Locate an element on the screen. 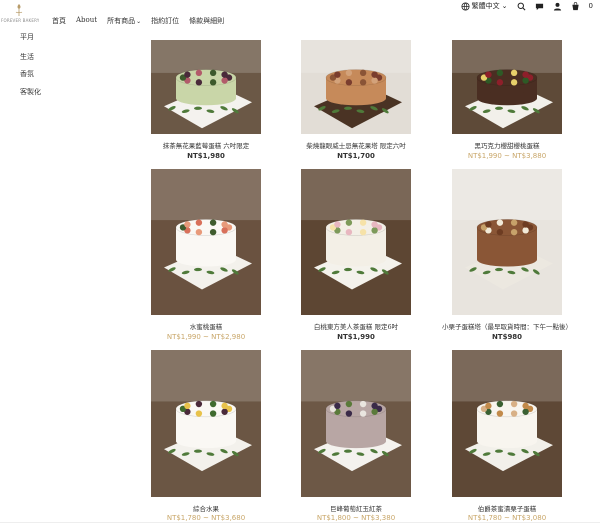  sidebar-item-lifestyle: 生活 is located at coordinates (27, 57).